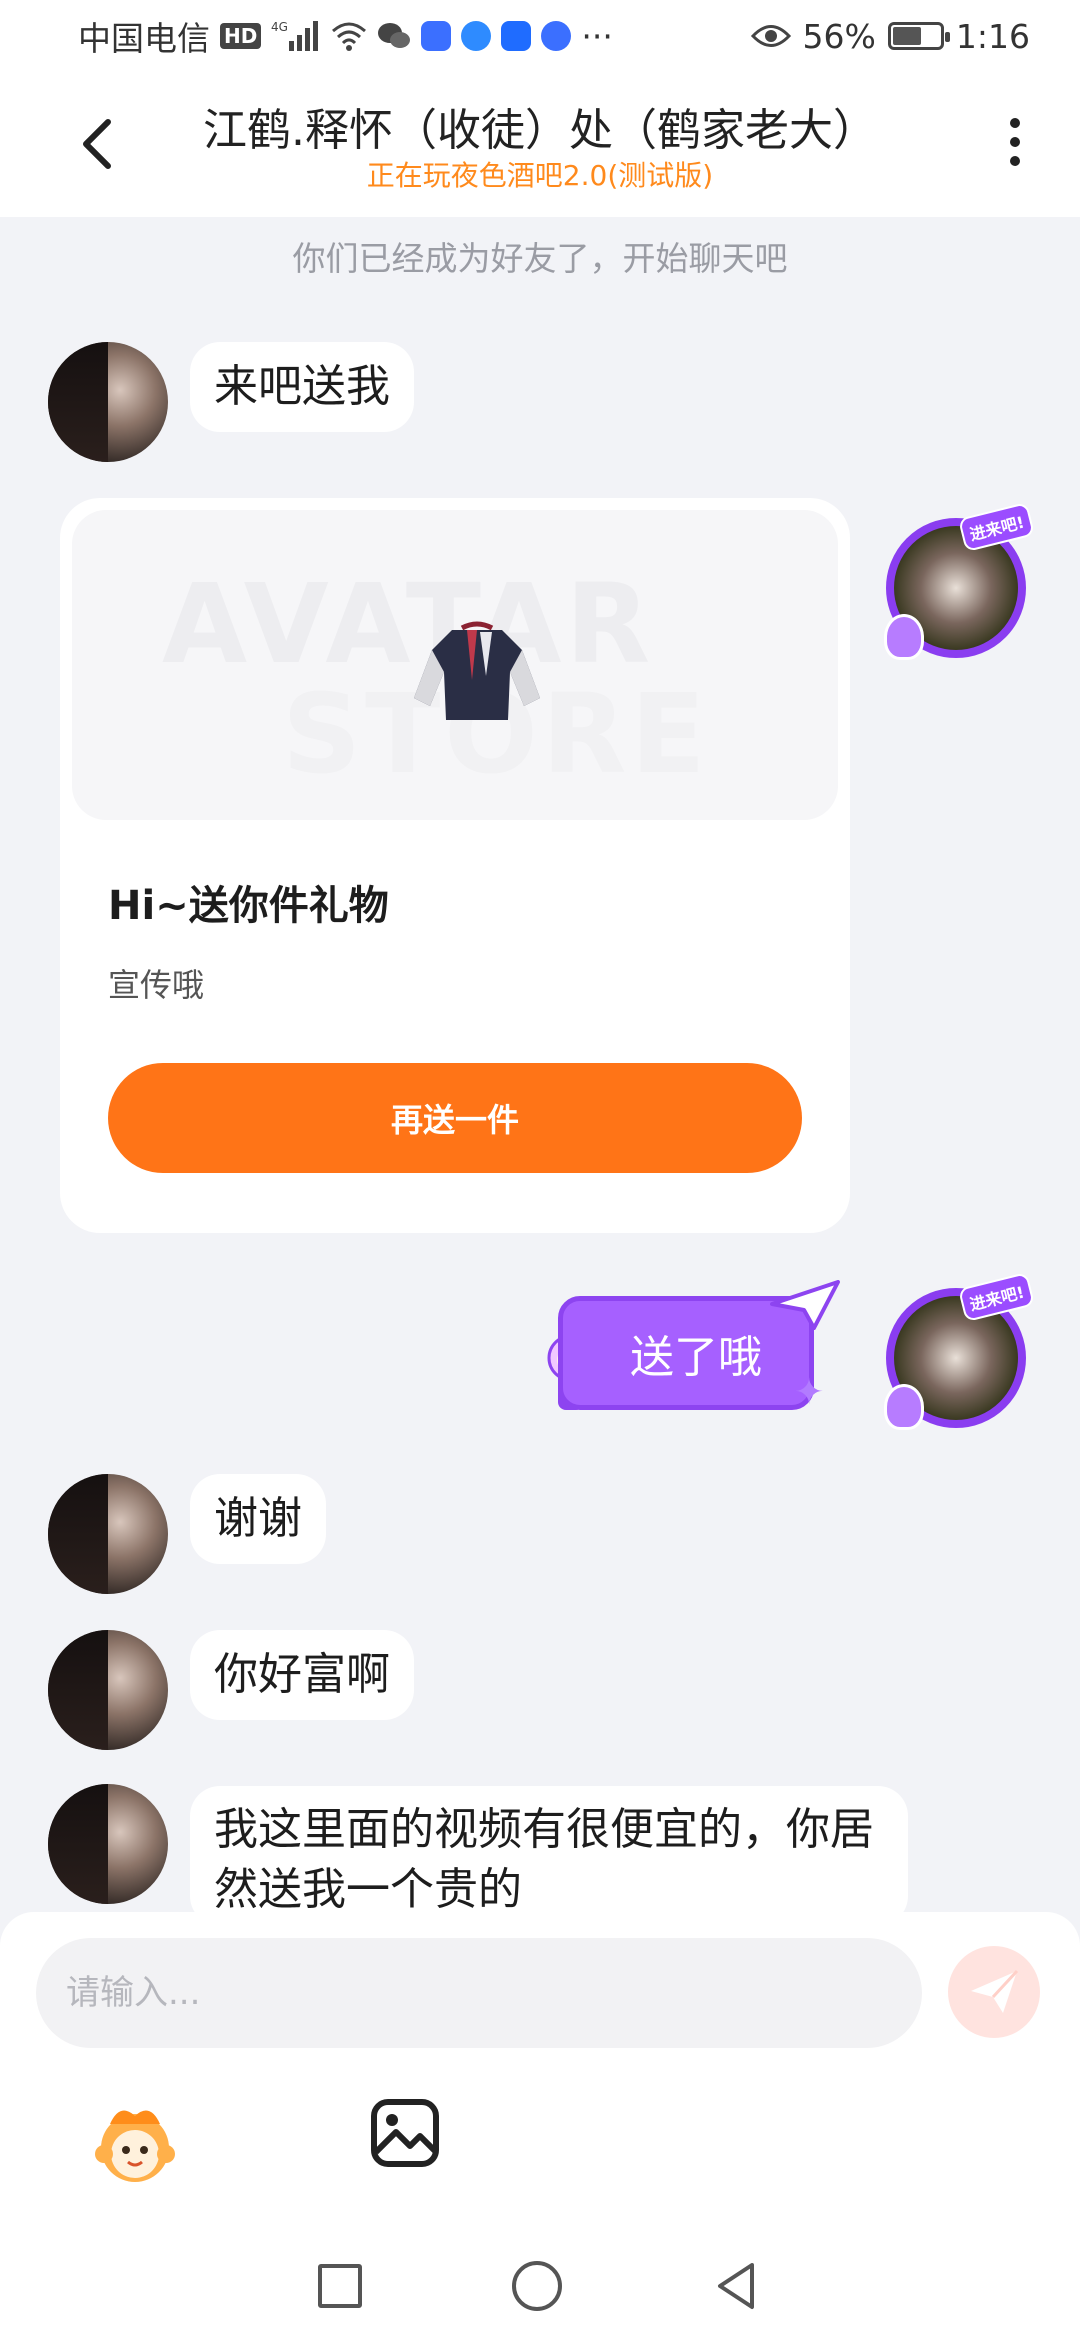 The height and width of the screenshot is (2340, 1080). I want to click on more-options-button, so click(1015, 142).